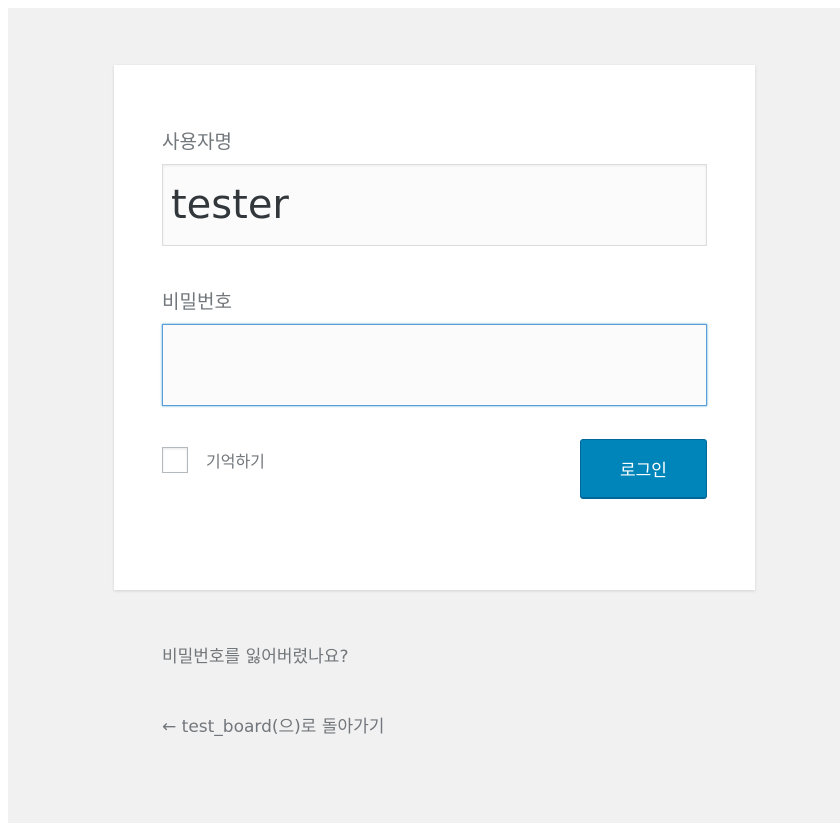 The width and height of the screenshot is (840, 835). Describe the element at coordinates (175, 460) in the screenshot. I see `remember-me-checkbox` at that location.